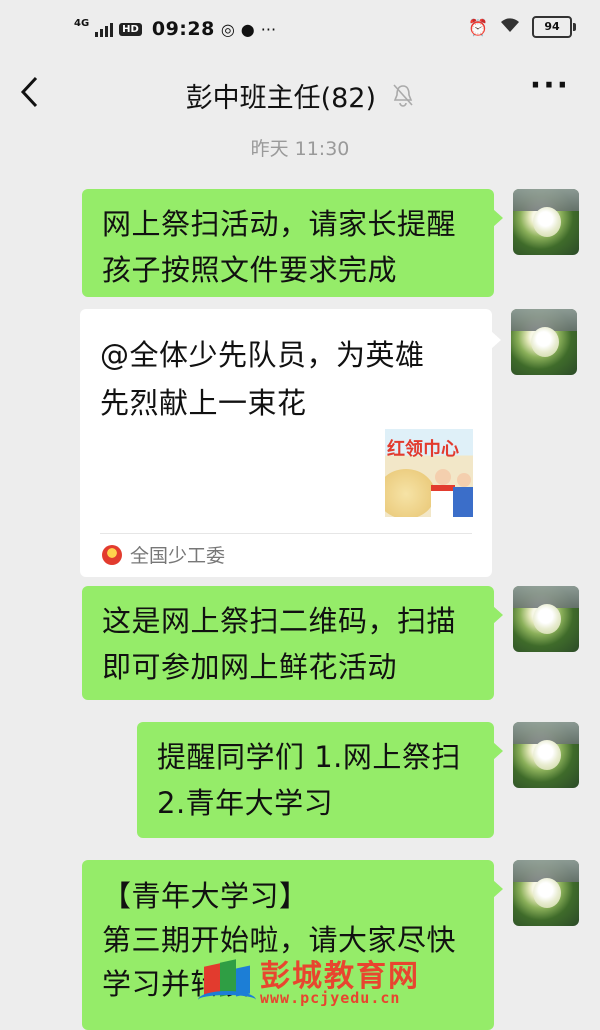 Image resolution: width=600 pixels, height=1030 pixels. I want to click on more-dots-icon: ···, so click(268, 29).